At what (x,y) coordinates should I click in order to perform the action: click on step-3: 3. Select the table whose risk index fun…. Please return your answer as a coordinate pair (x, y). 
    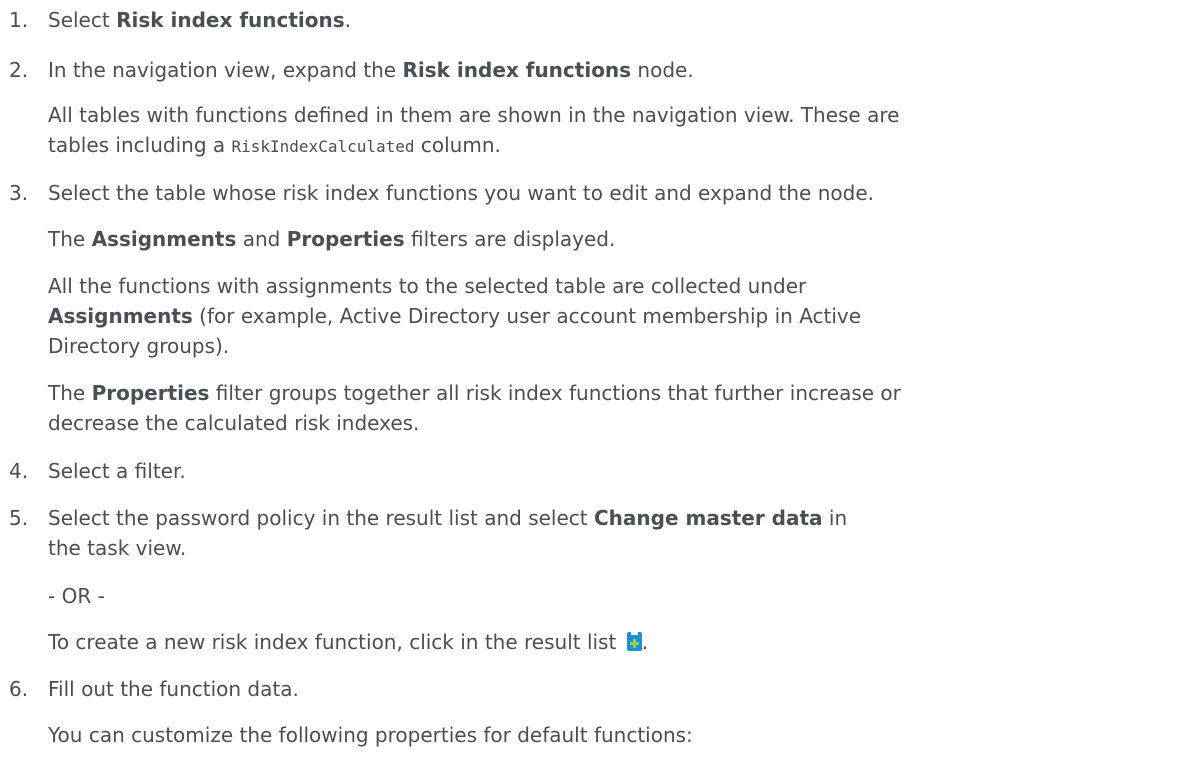
    Looking at the image, I should click on (437, 193).